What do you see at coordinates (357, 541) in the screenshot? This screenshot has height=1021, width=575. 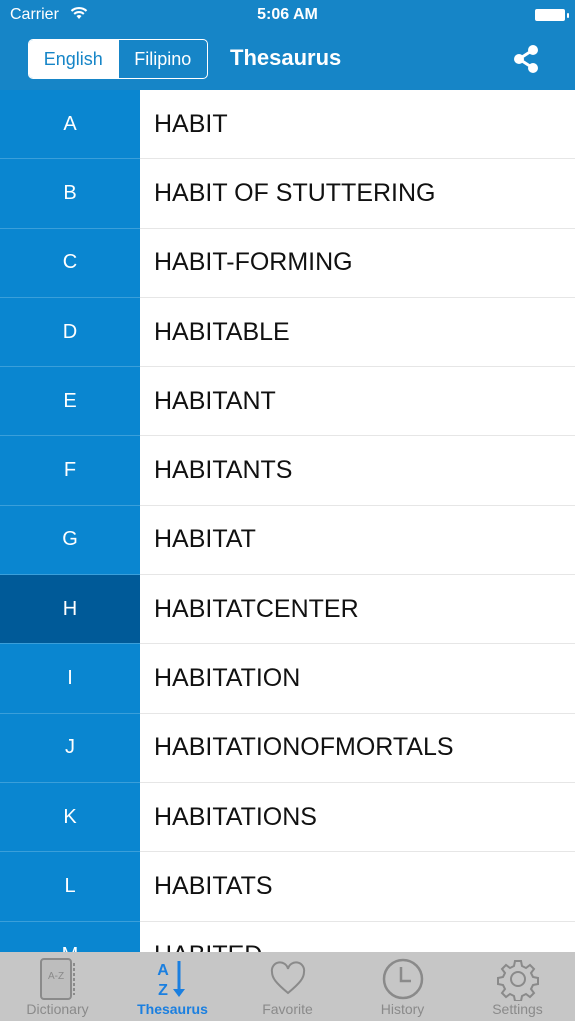 I see `word-item: HABITAT` at bounding box center [357, 541].